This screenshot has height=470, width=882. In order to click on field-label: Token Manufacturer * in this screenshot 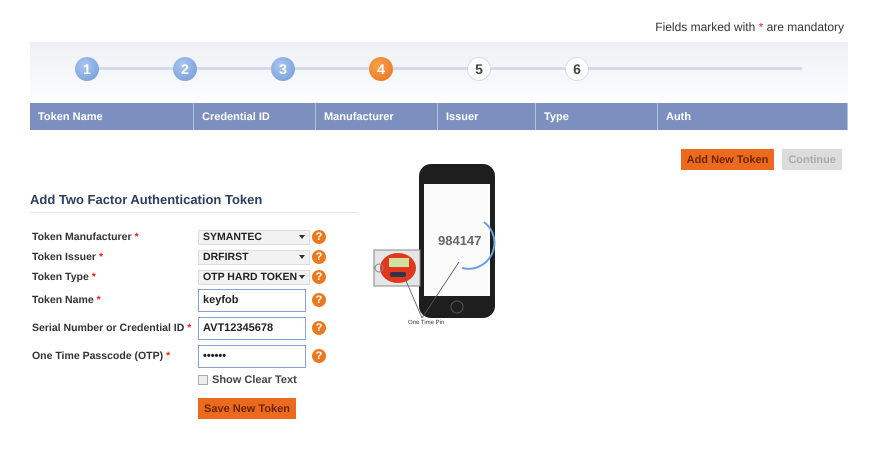, I will do `click(85, 237)`.